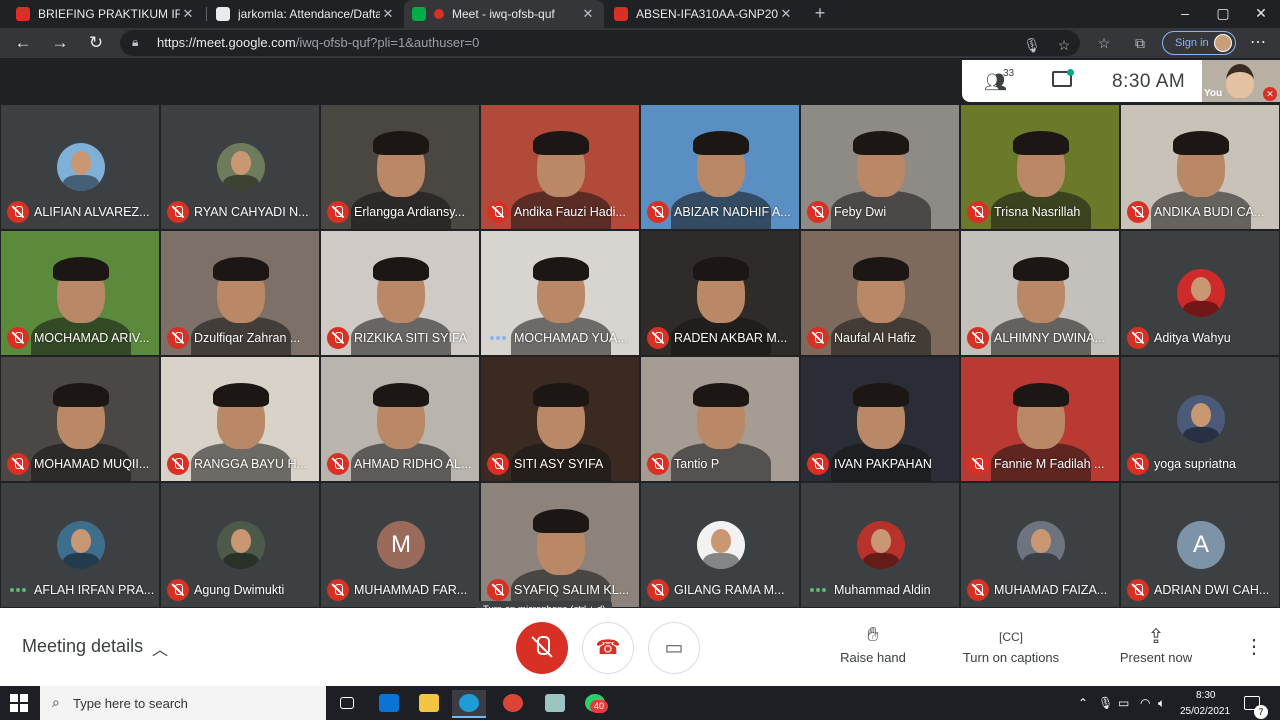 This screenshot has width=1280, height=720. I want to click on windows-start-button, so click(19, 703).